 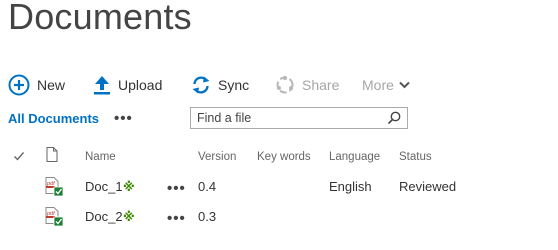 I want to click on document-name-link: Doc_1, so click(x=104, y=186).